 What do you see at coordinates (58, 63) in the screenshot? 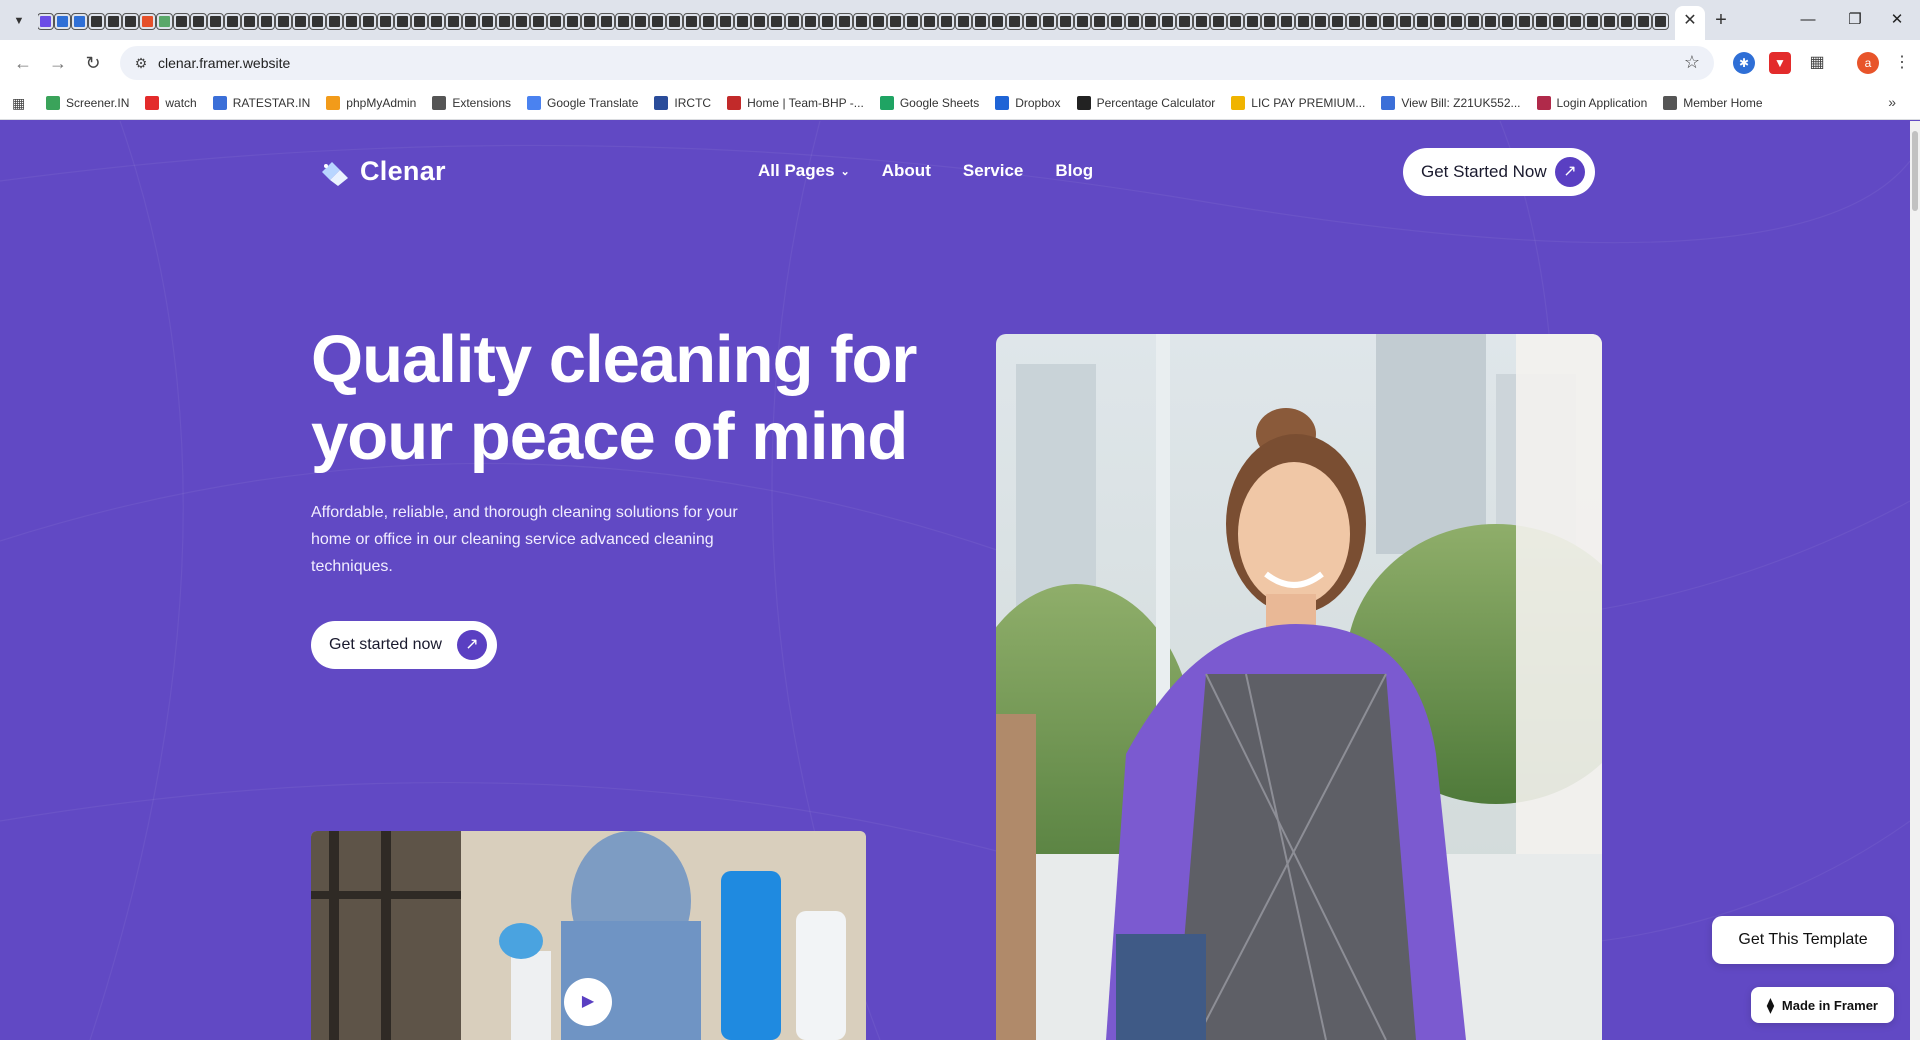
I see `forward-button: →` at bounding box center [58, 63].